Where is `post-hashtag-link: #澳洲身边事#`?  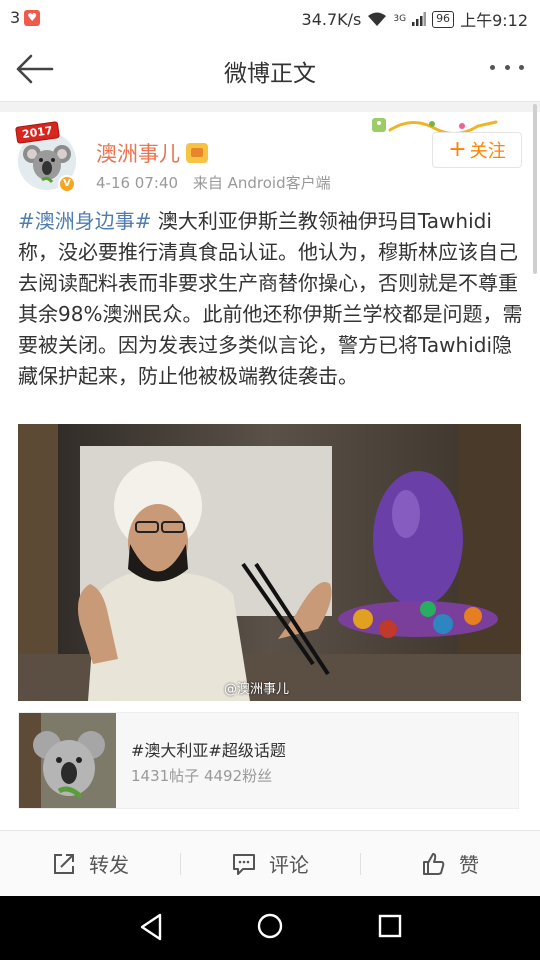
post-hashtag-link: #澳洲身边事# is located at coordinates (85, 221).